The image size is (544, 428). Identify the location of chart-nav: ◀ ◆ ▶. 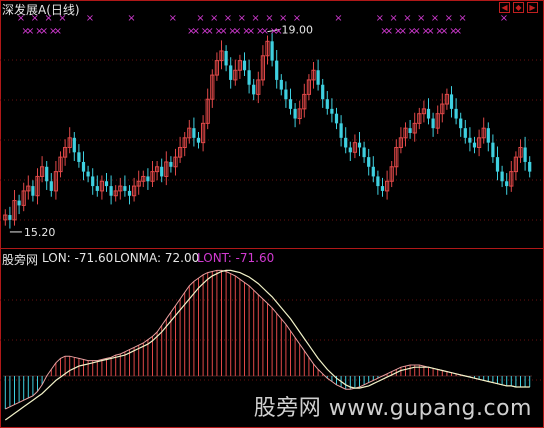
(518, 7).